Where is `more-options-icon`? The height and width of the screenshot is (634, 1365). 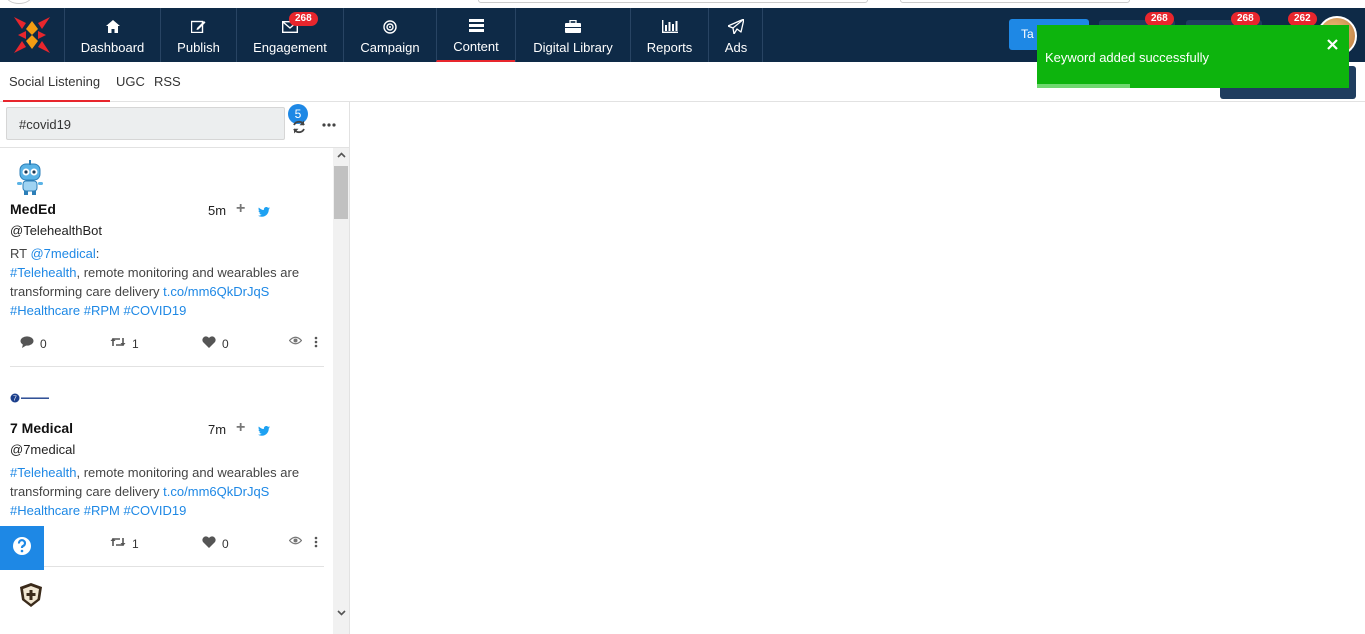
more-options-icon is located at coordinates (329, 122).